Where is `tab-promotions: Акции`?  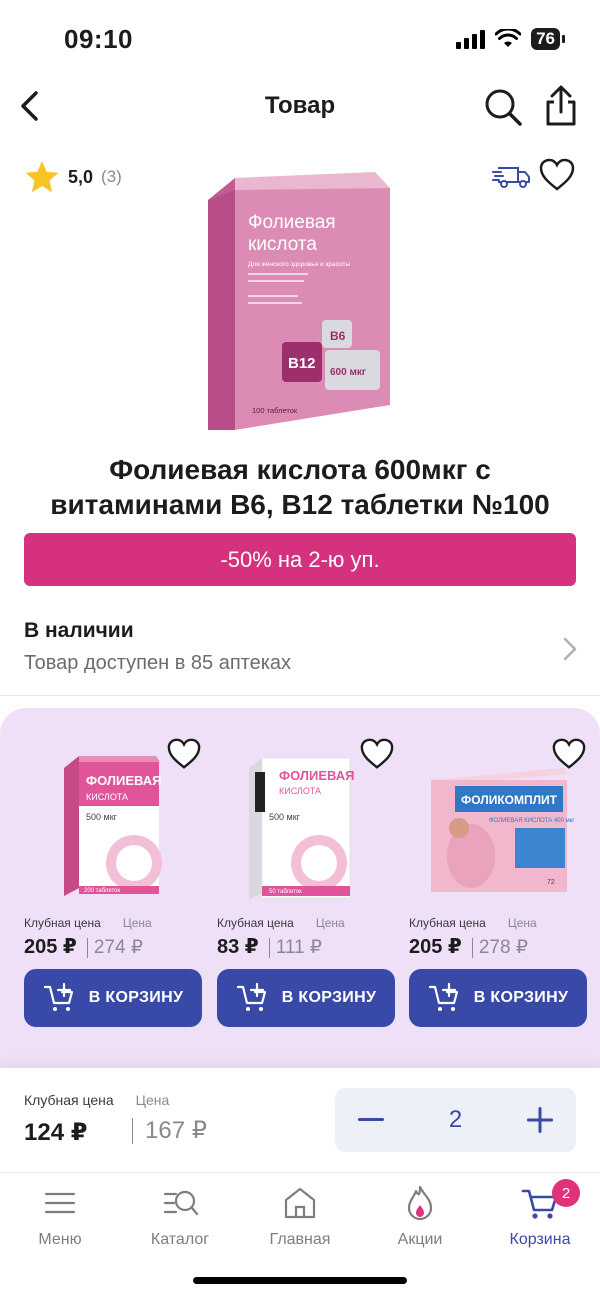 tab-promotions: Акции is located at coordinates (420, 1216).